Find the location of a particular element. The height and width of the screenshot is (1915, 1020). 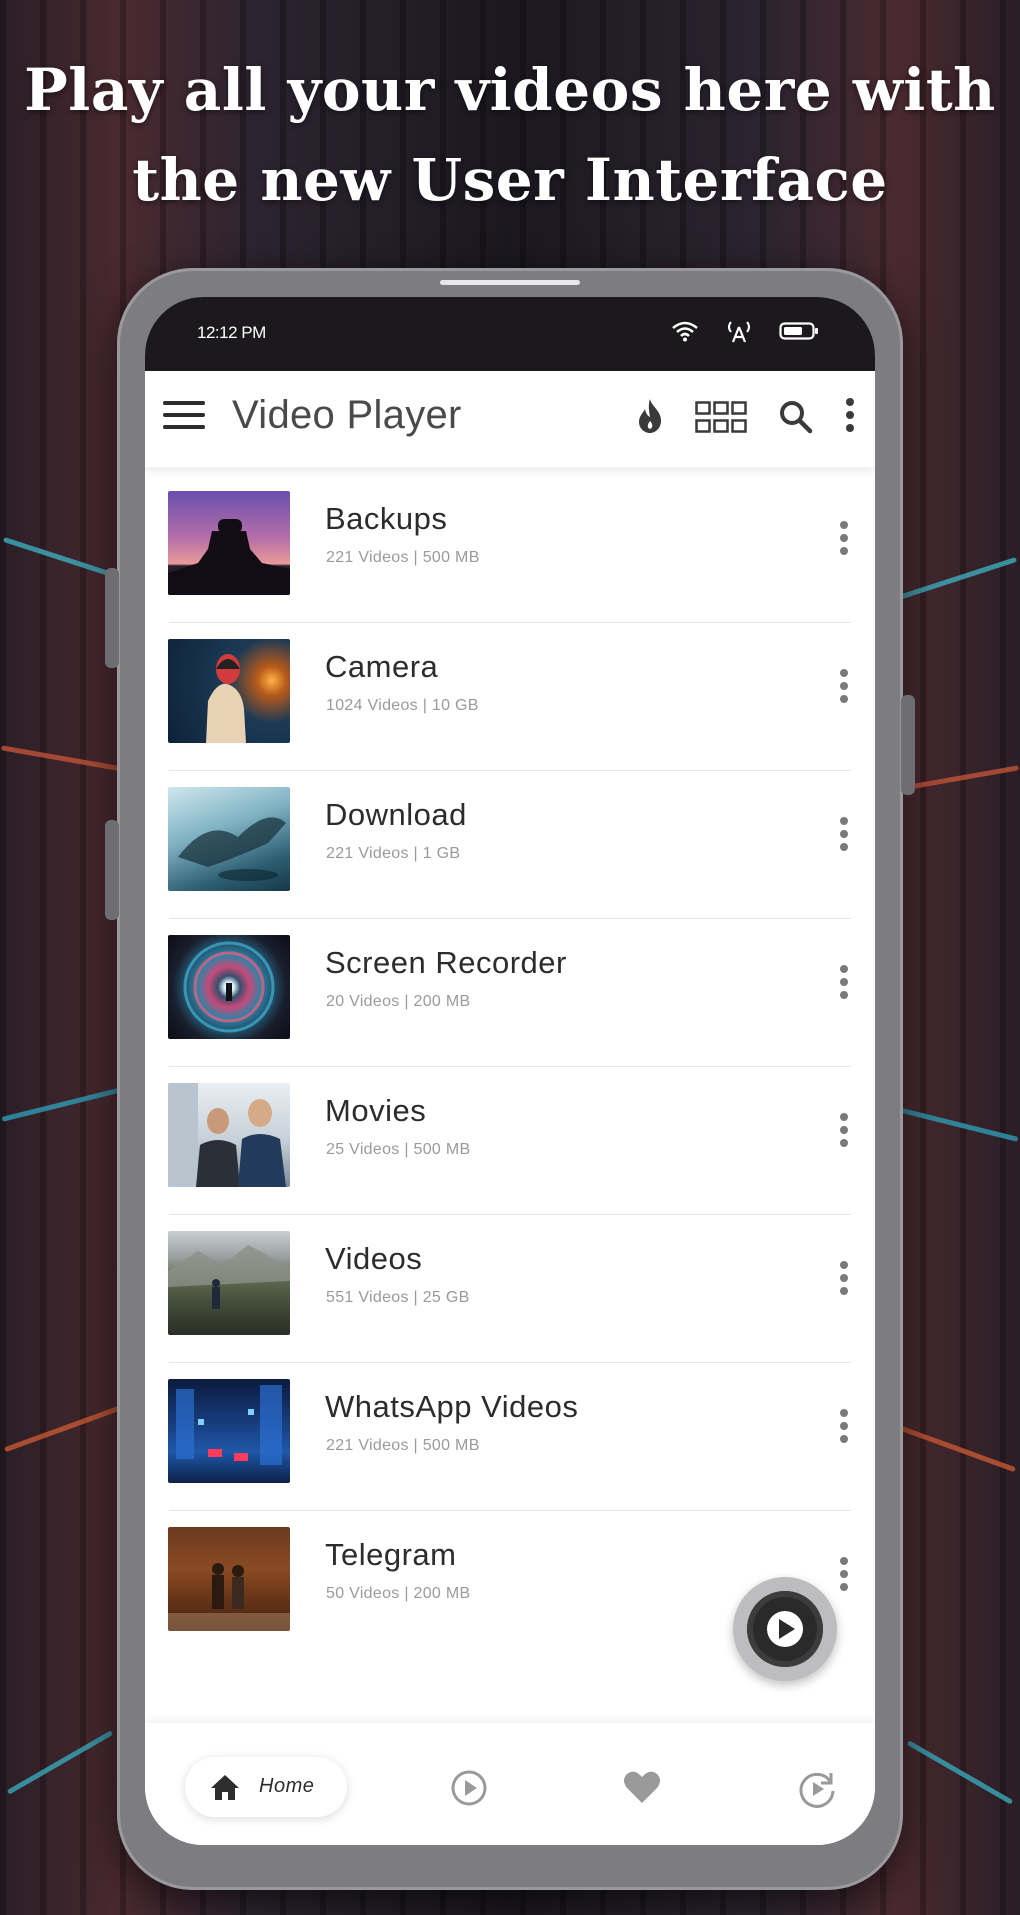

battery-icon is located at coordinates (799, 333).